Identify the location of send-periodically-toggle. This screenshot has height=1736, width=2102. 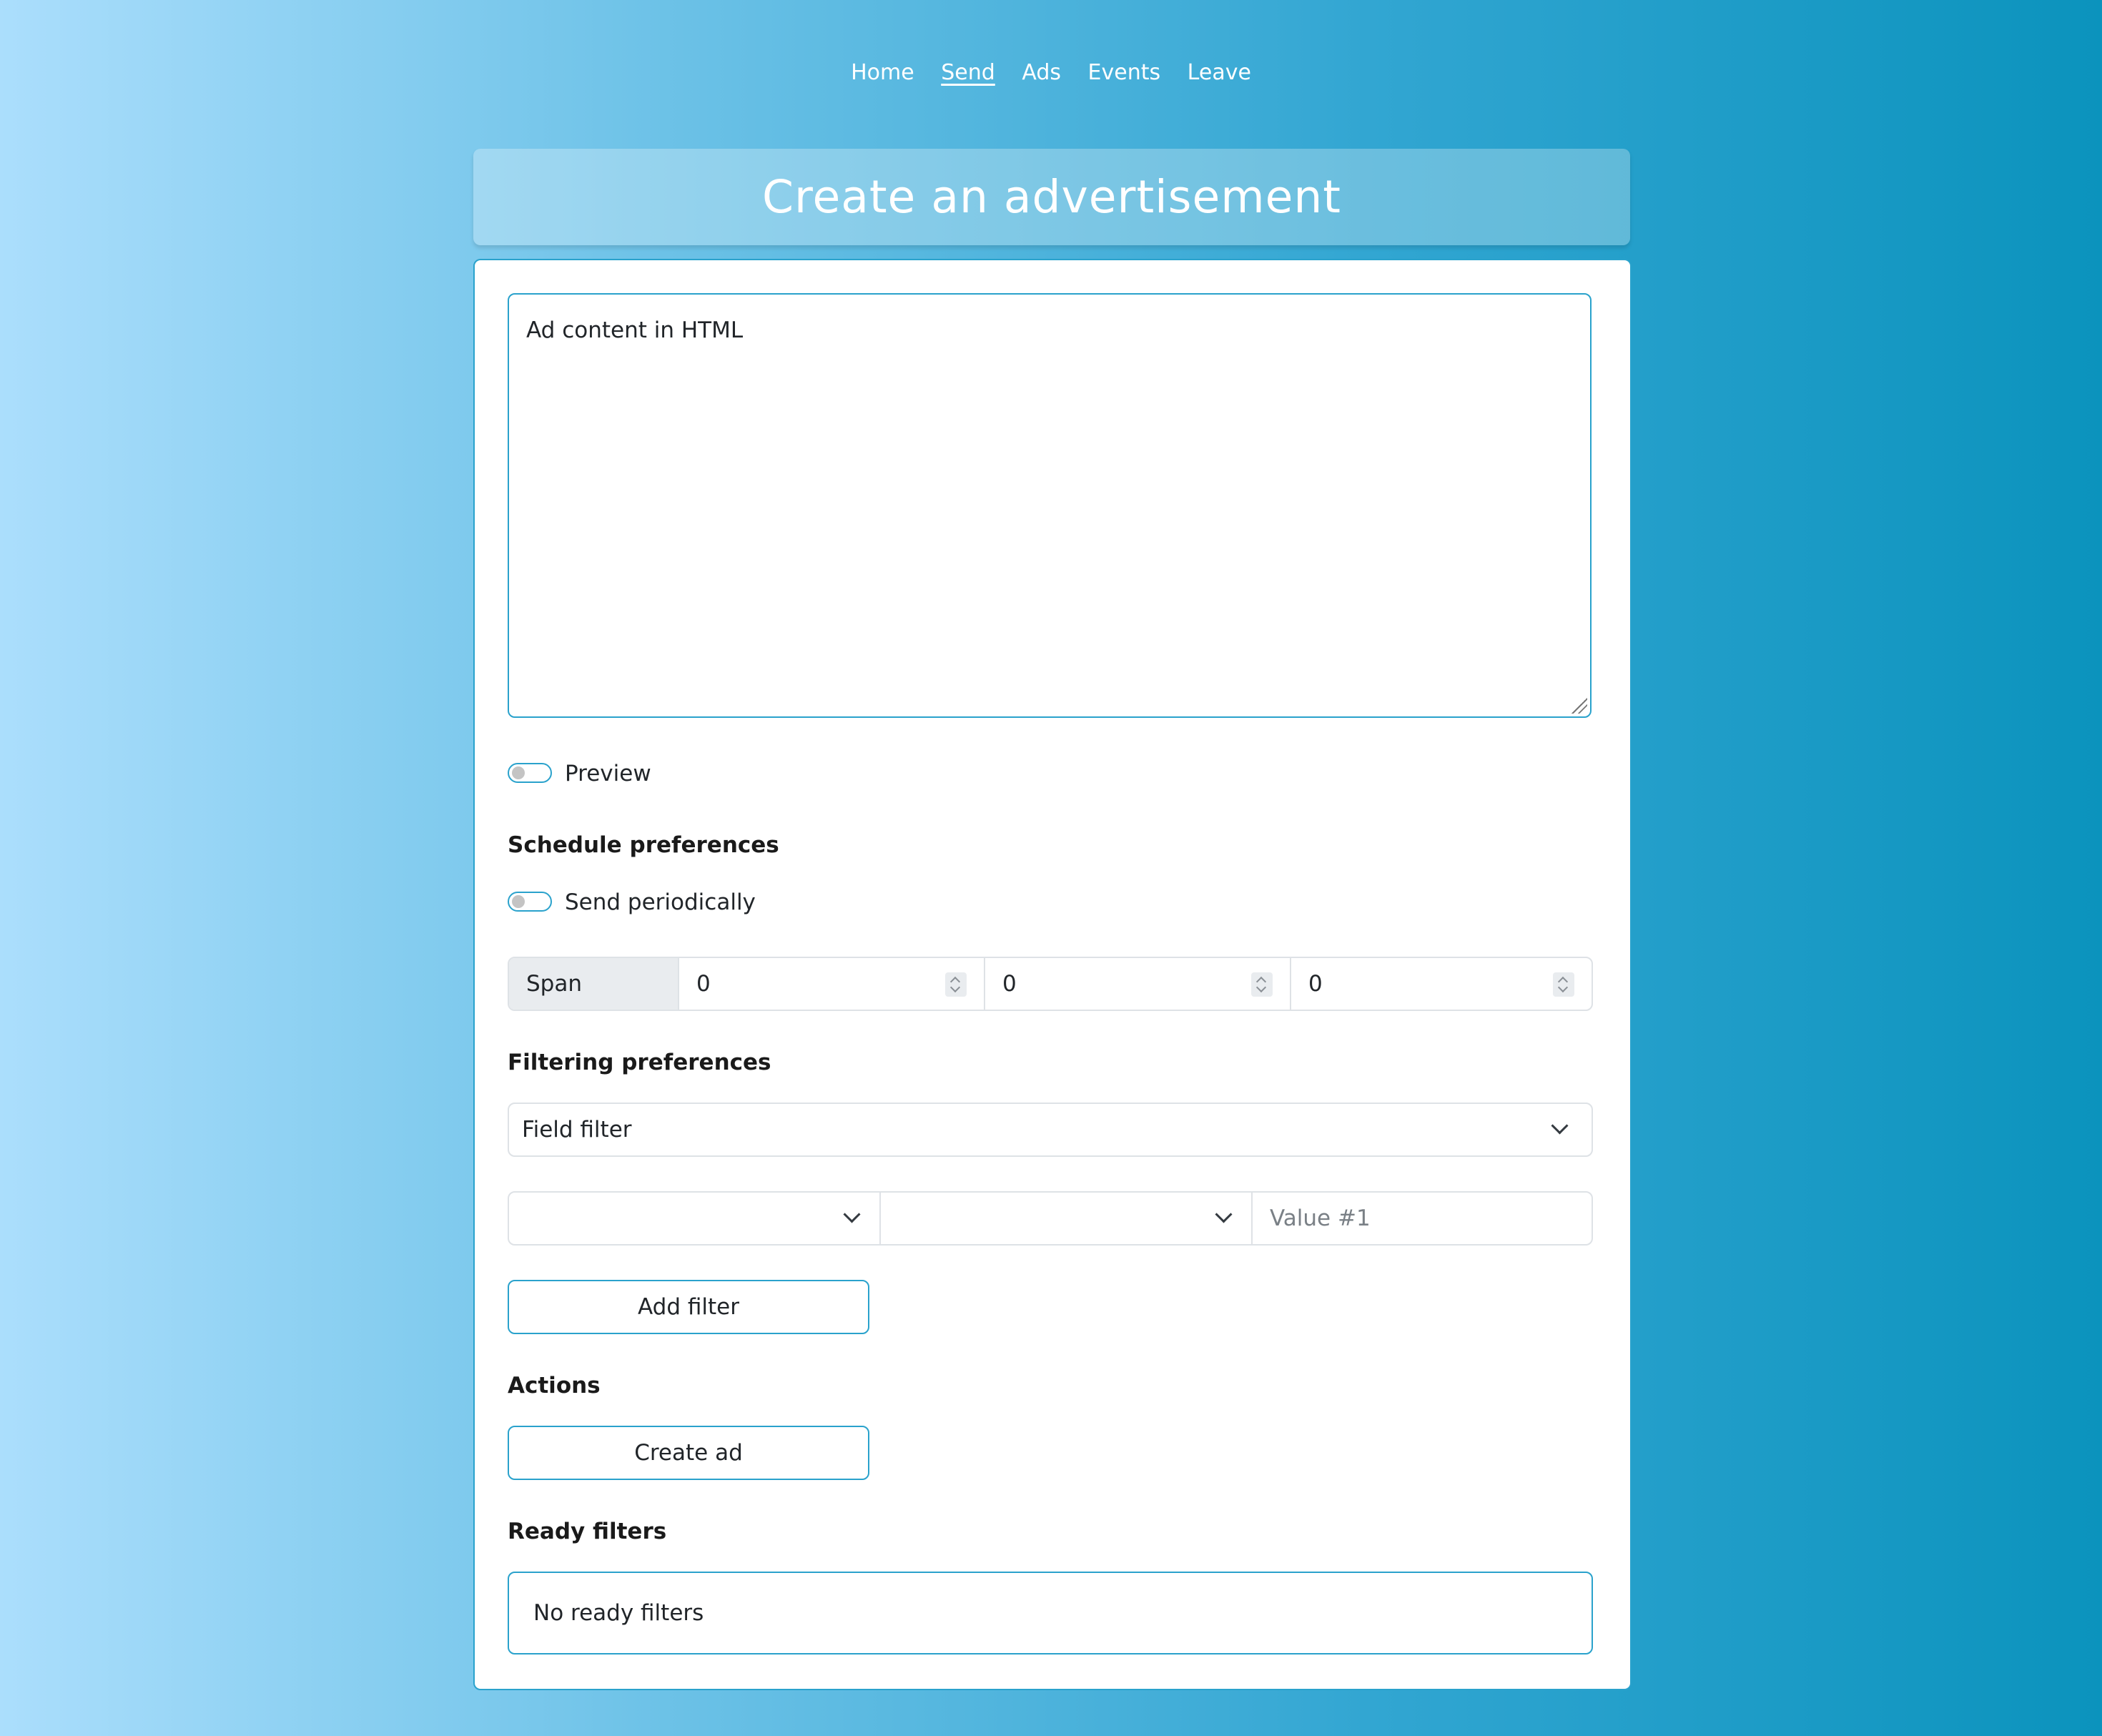
(530, 902).